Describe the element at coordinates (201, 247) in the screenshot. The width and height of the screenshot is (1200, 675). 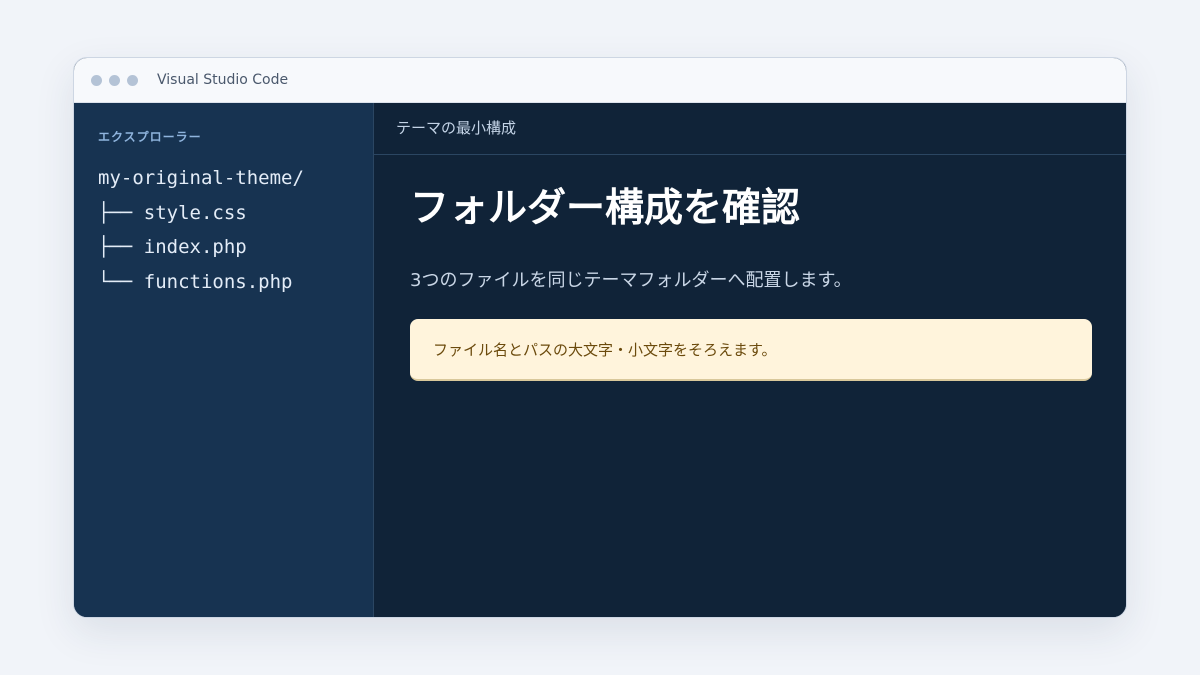
I see `tree-item-index-php: ├── index.php` at that location.